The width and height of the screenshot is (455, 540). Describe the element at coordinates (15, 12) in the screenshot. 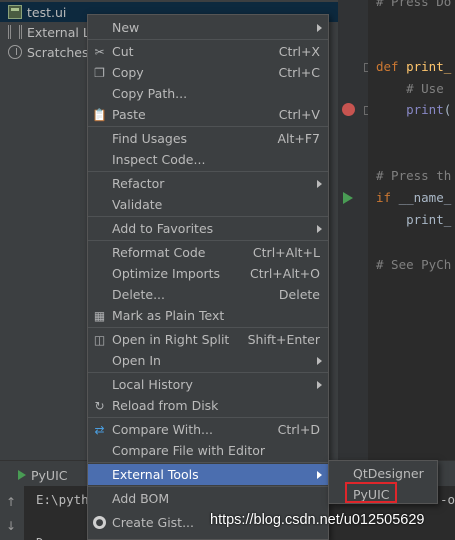

I see `ui-file-icon` at that location.